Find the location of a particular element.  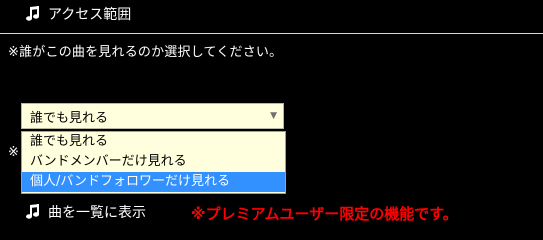

show-in-list-row: 曲を一覧に表示 is located at coordinates (86, 212).